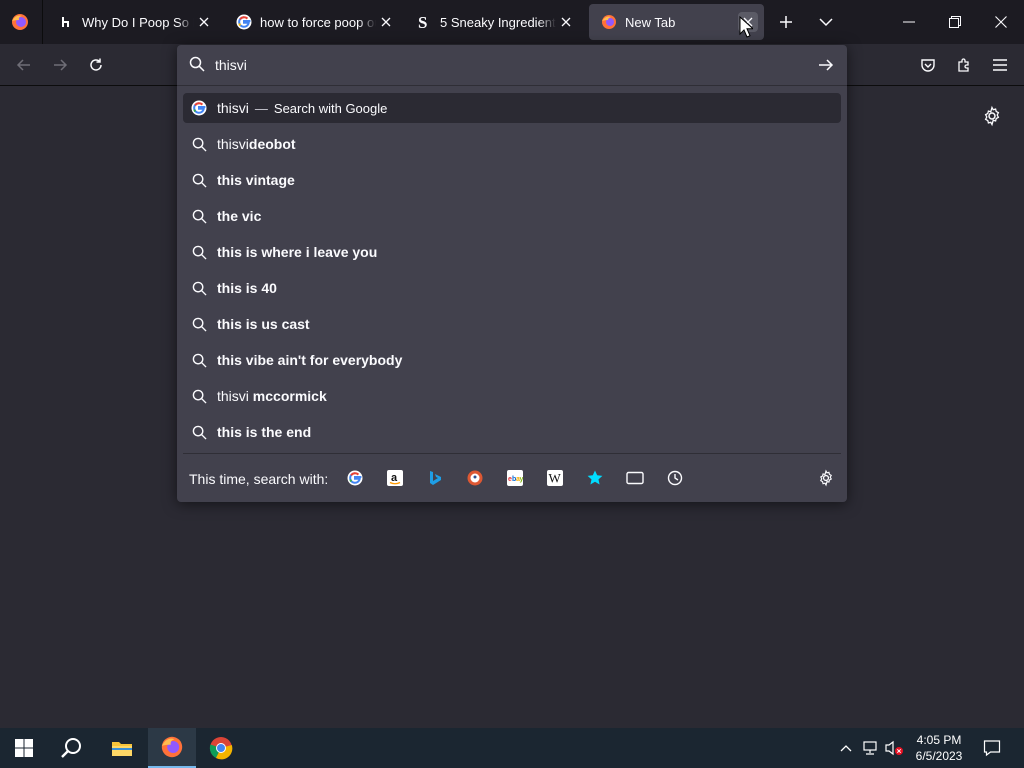 Image resolution: width=1024 pixels, height=768 pixels. I want to click on tab-new-tab: New Tab, so click(676, 22).